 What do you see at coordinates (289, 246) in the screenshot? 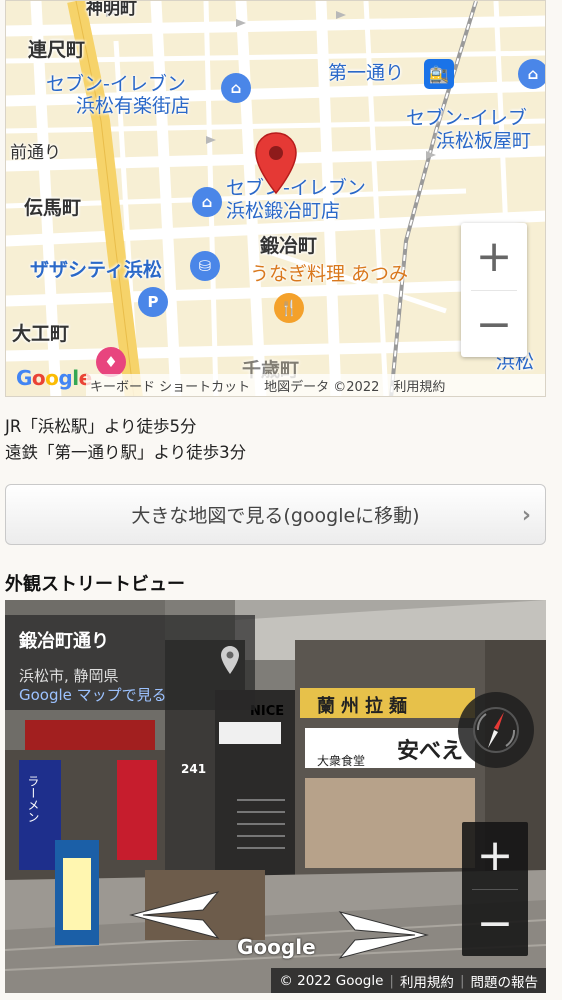
I see `label-kajimachi: 鍛冶町` at bounding box center [289, 246].